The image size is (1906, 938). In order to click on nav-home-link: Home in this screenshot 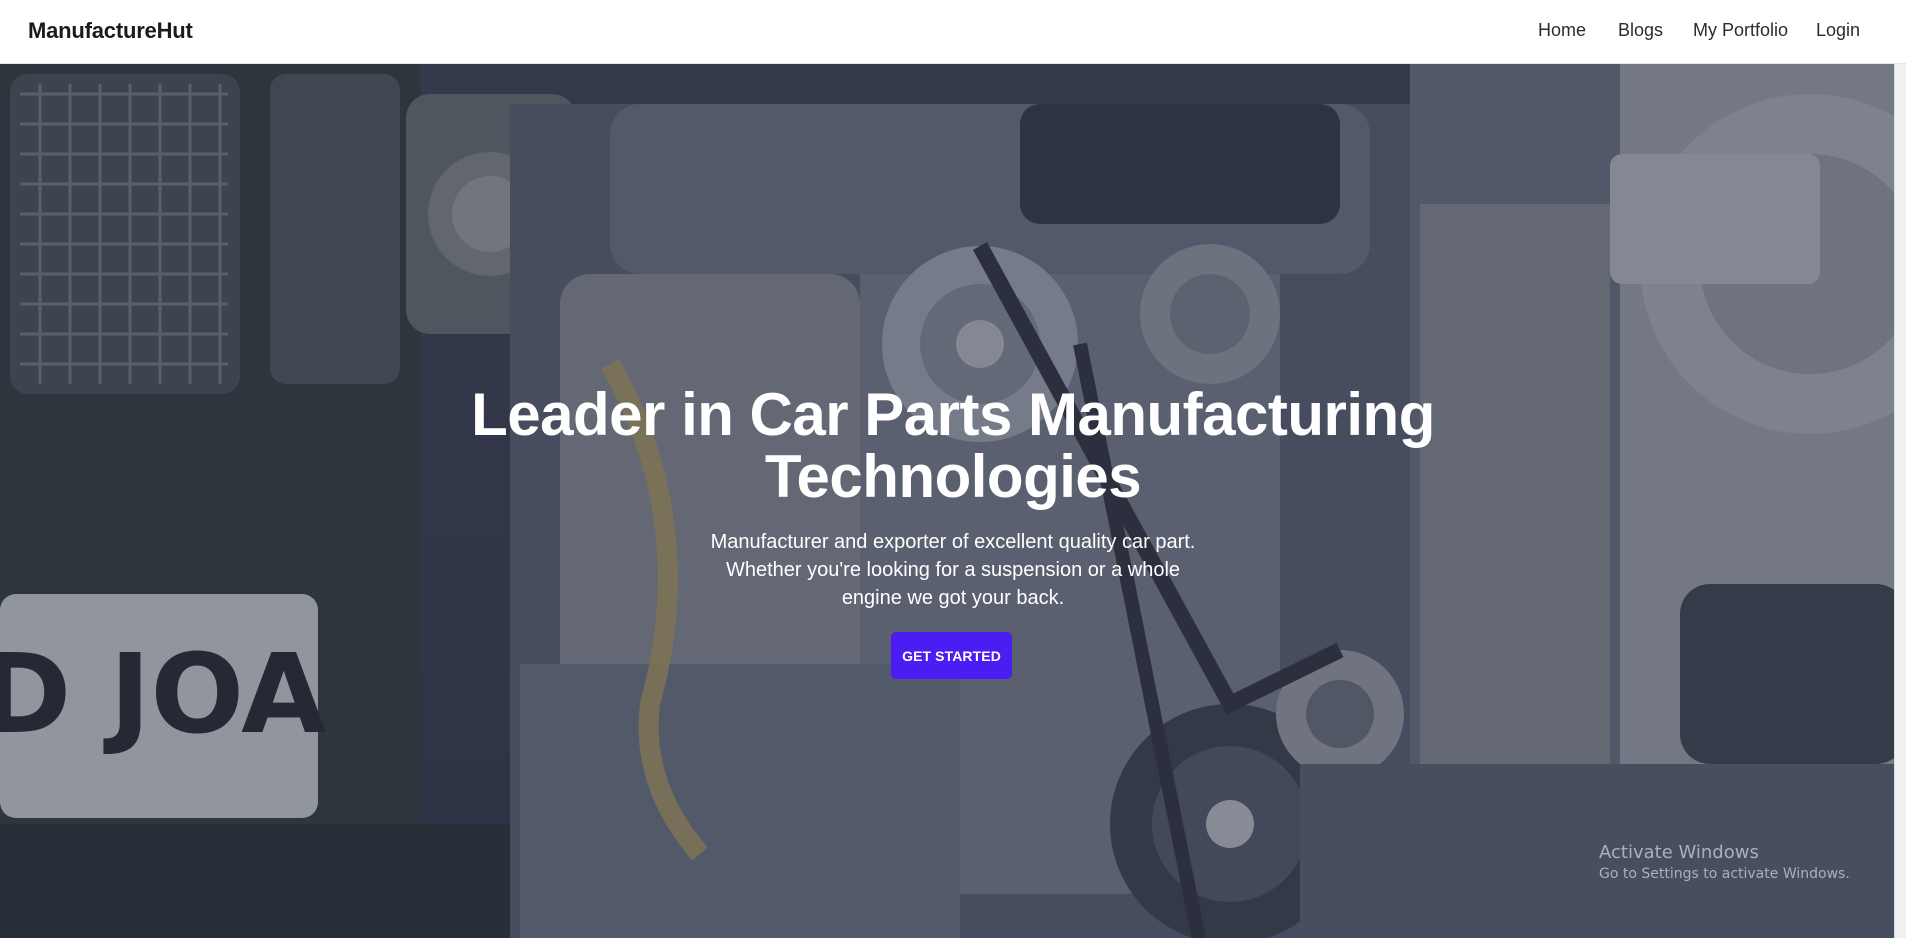, I will do `click(1562, 30)`.